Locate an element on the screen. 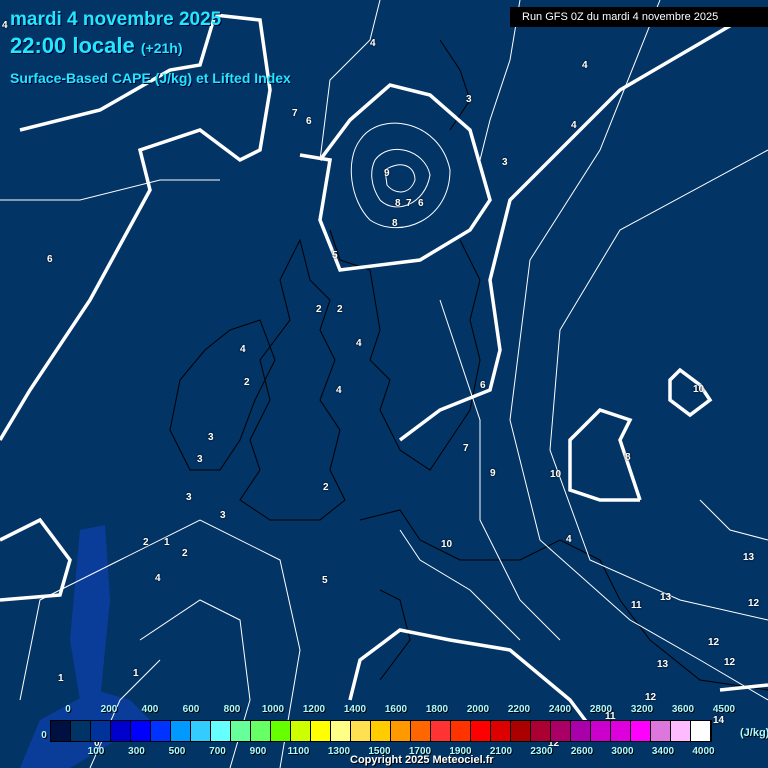 Image resolution: width=768 pixels, height=768 pixels. legend-label-top: 4500 is located at coordinates (724, 709).